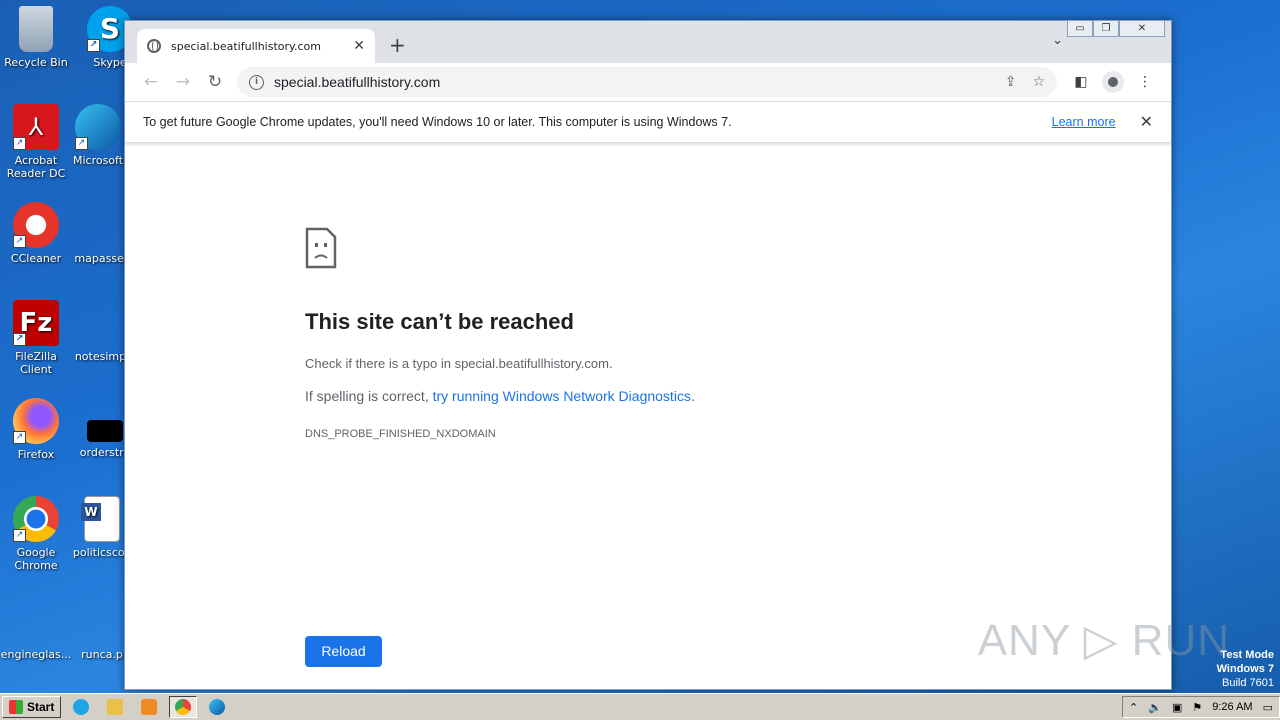  Describe the element at coordinates (439, 321) in the screenshot. I see `error-title: This site can’t be reached` at that location.